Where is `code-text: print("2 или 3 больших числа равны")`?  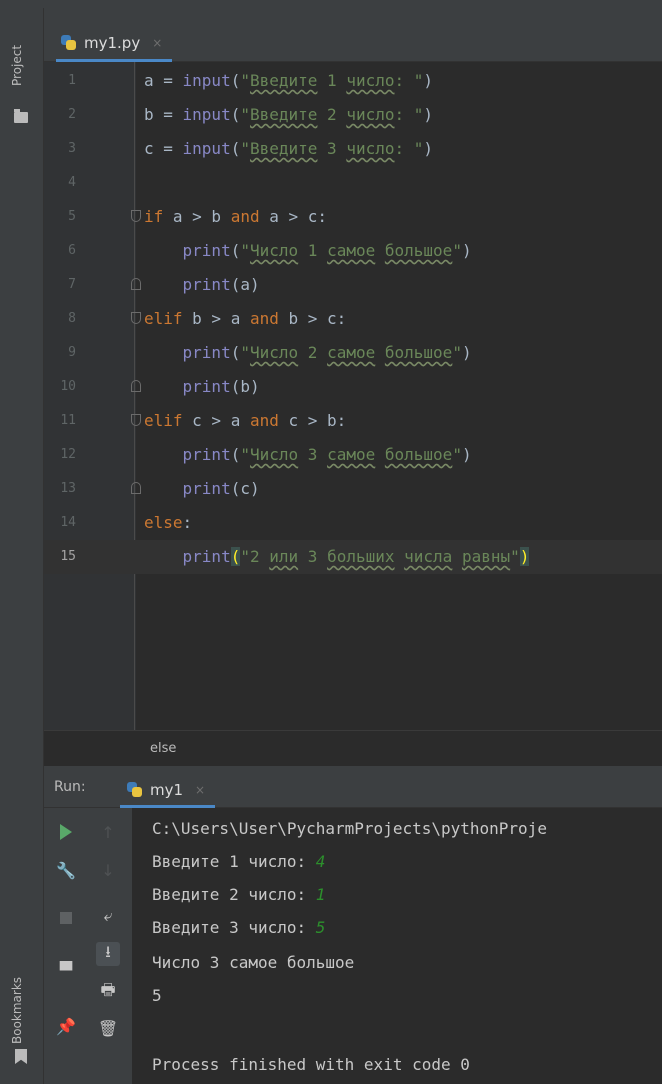 code-text: print("2 или 3 больших числа равны") is located at coordinates (337, 557).